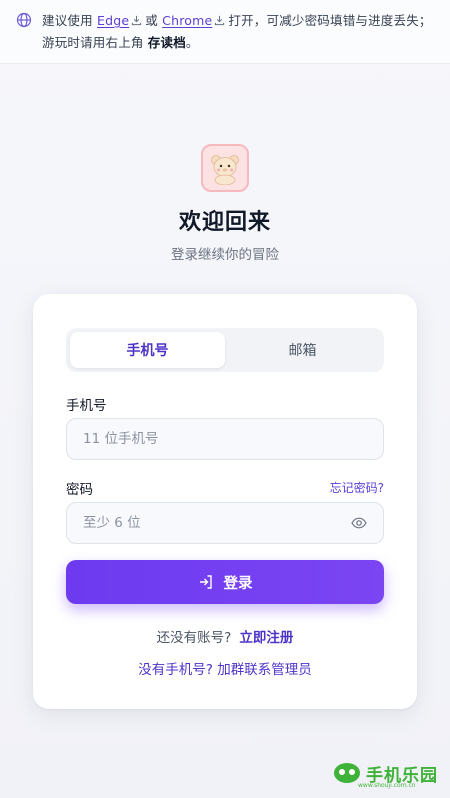 This screenshot has width=450, height=798. Describe the element at coordinates (225, 255) in the screenshot. I see `page-subtitle: 登录继续你的冒险` at that location.